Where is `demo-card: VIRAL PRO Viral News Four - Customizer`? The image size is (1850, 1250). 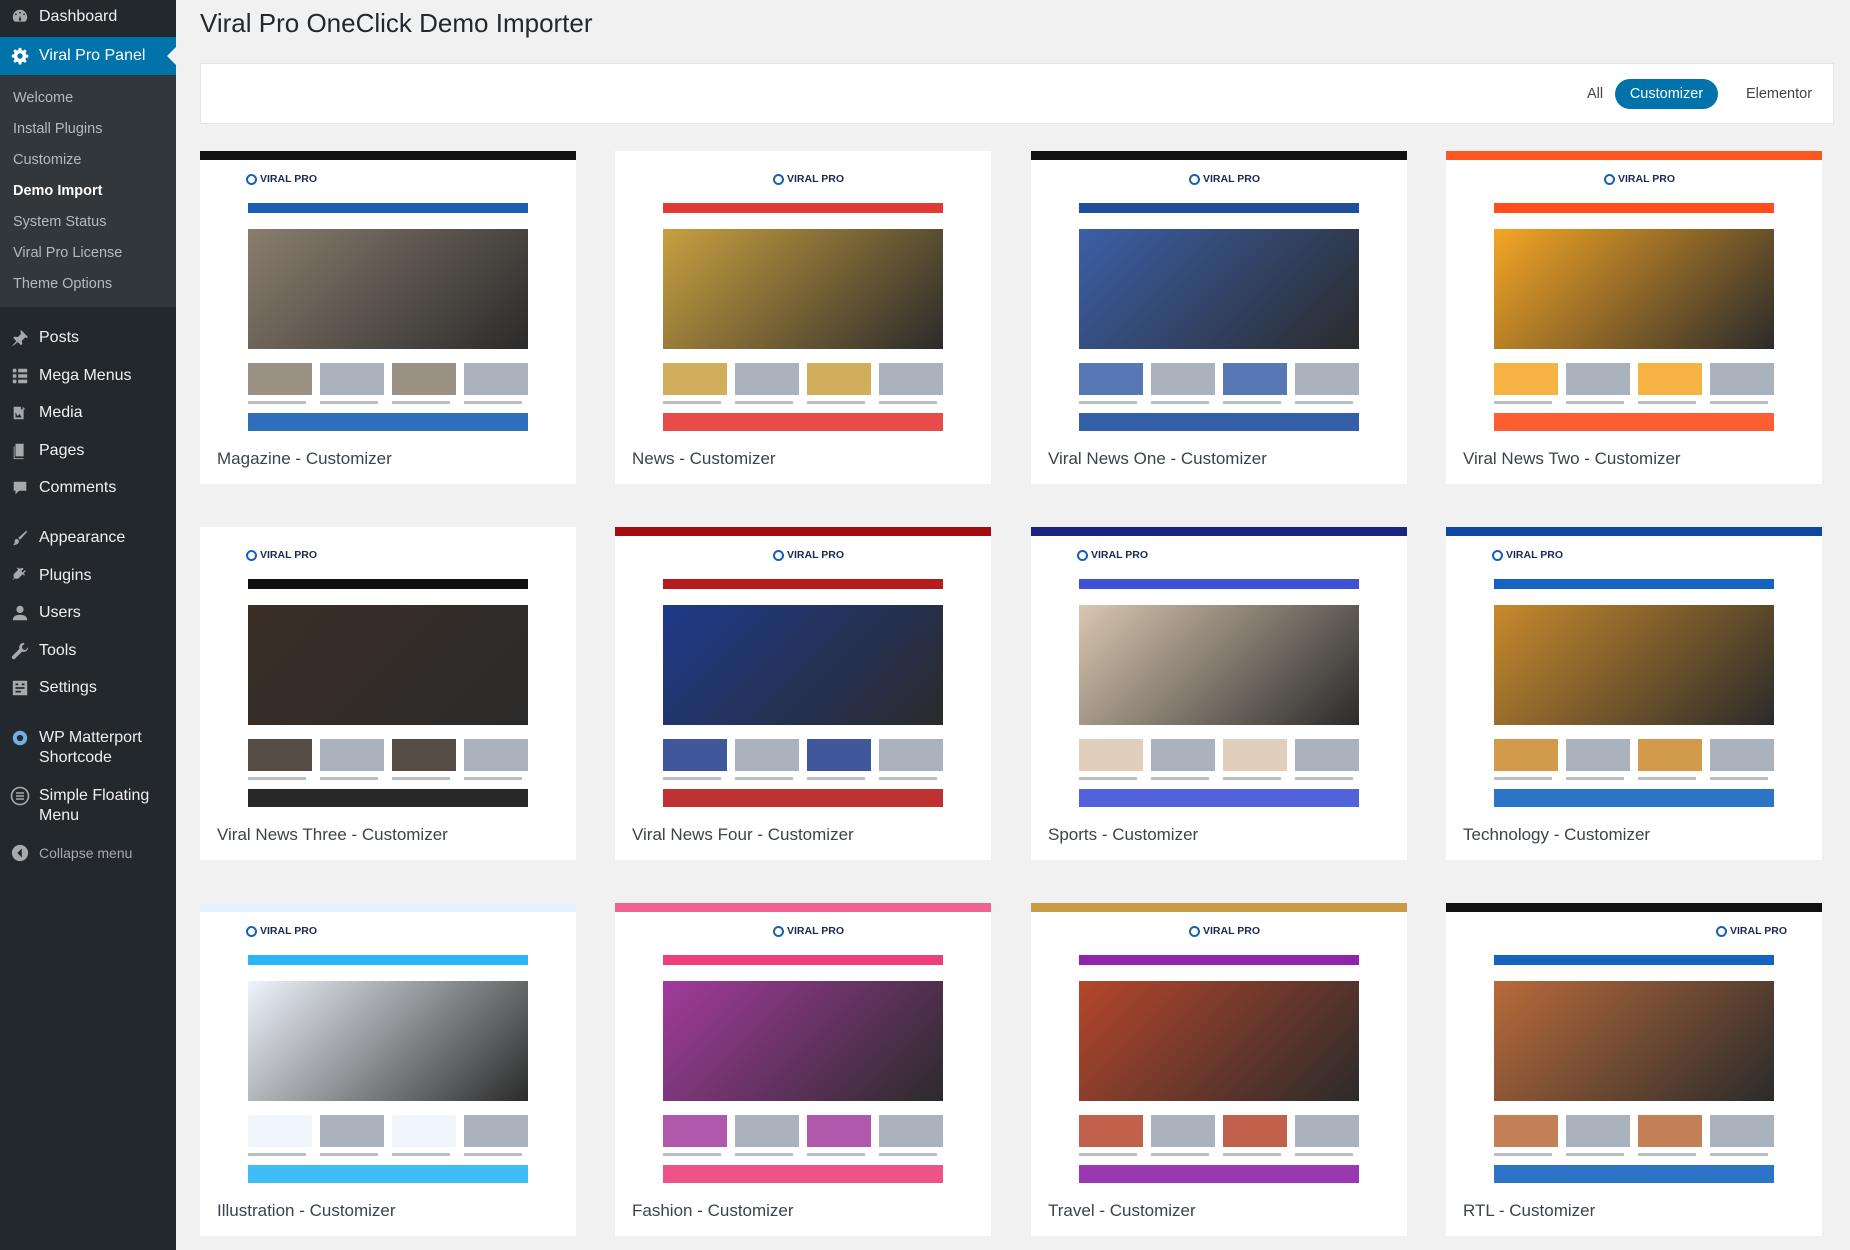
demo-card: VIRAL PRO Viral News Four - Customizer is located at coordinates (803, 693).